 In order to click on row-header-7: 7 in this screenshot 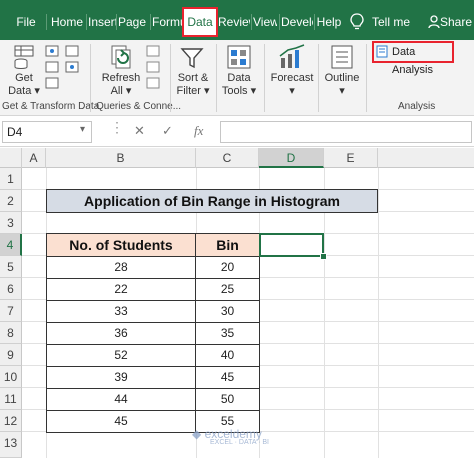, I will do `click(11, 311)`.